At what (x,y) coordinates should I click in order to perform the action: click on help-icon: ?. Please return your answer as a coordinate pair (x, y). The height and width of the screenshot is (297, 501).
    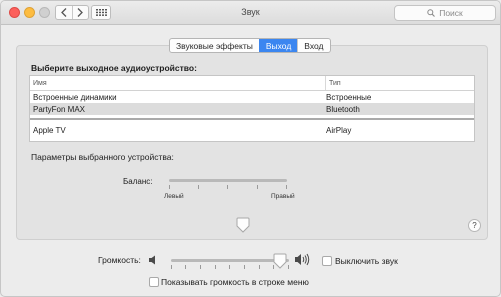
    Looking at the image, I should click on (474, 225).